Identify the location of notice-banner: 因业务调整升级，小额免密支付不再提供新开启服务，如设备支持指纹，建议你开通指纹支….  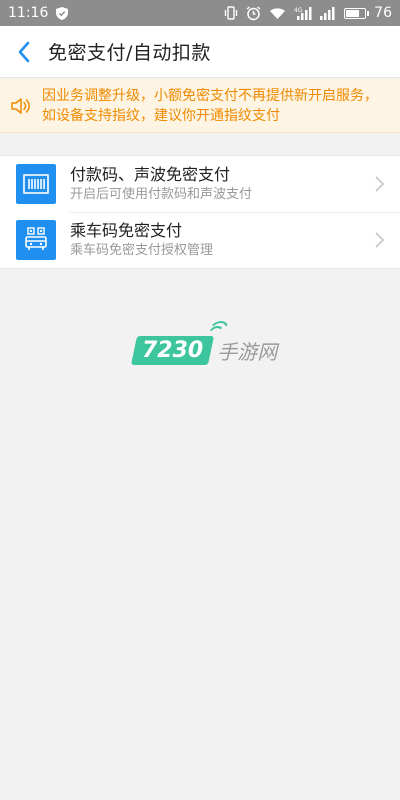
(200, 106).